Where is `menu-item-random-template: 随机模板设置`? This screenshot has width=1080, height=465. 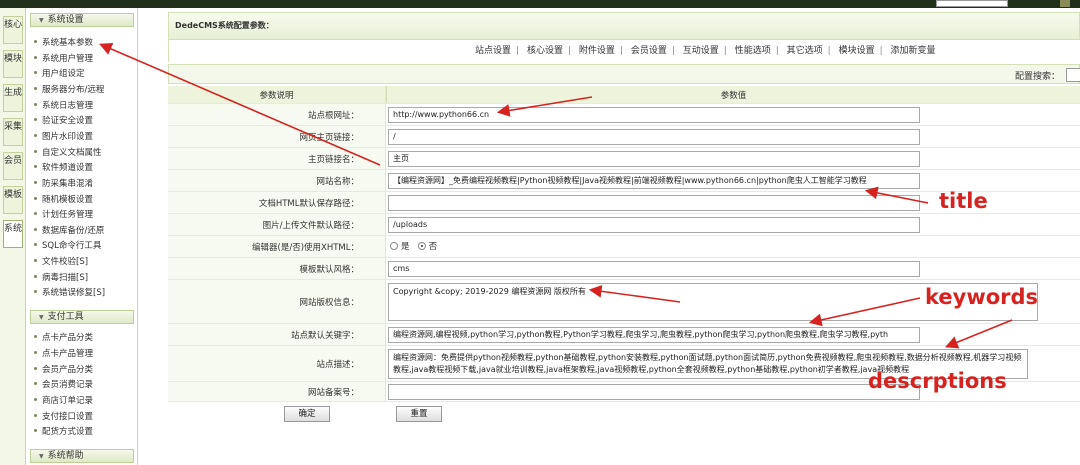
menu-item-random-template: 随机模板设置 is located at coordinates (84, 200).